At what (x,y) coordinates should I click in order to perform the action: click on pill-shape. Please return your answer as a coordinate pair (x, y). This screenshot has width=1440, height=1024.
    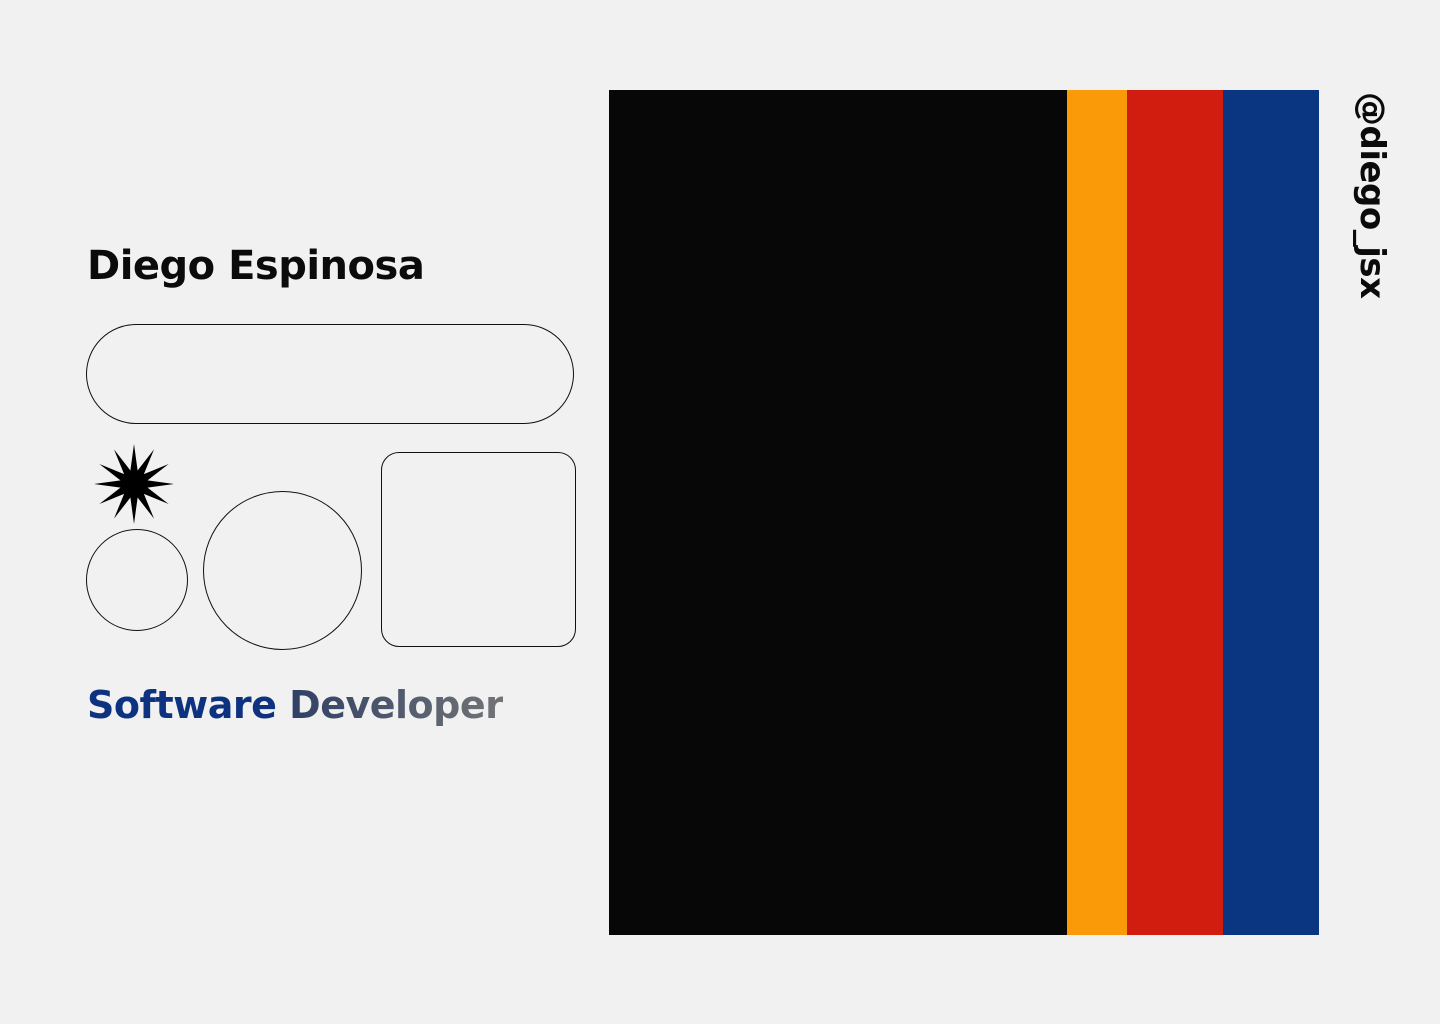
    Looking at the image, I should click on (330, 374).